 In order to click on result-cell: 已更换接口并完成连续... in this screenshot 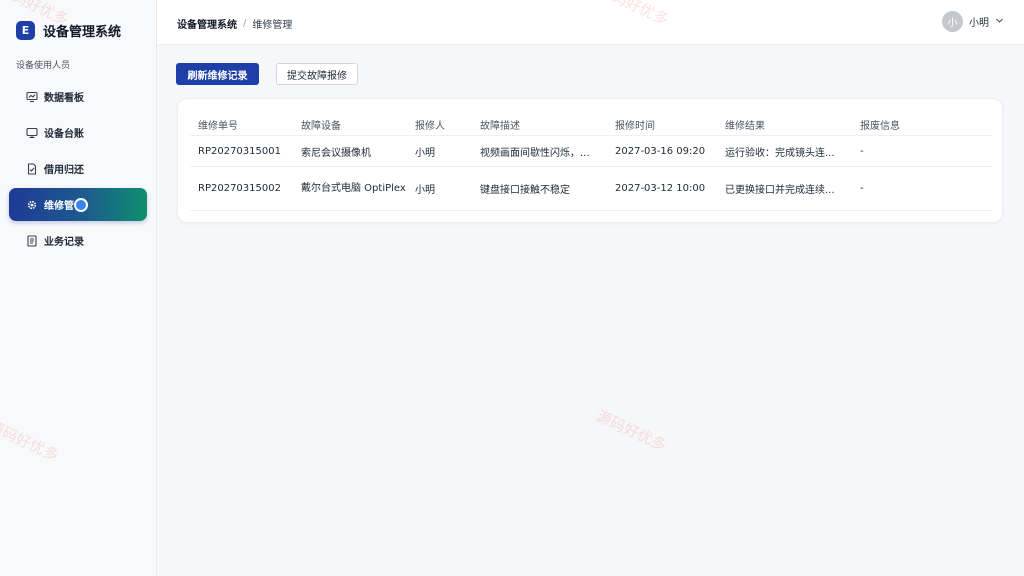, I will do `click(780, 190)`.